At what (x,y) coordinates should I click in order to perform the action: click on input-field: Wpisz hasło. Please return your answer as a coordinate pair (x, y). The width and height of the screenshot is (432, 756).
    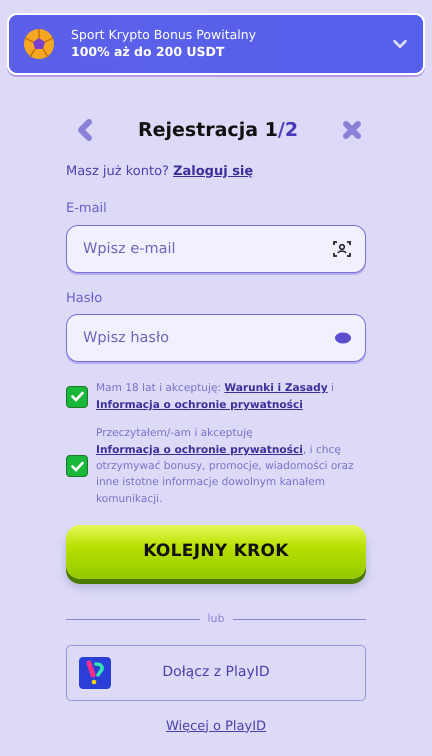
    Looking at the image, I should click on (216, 338).